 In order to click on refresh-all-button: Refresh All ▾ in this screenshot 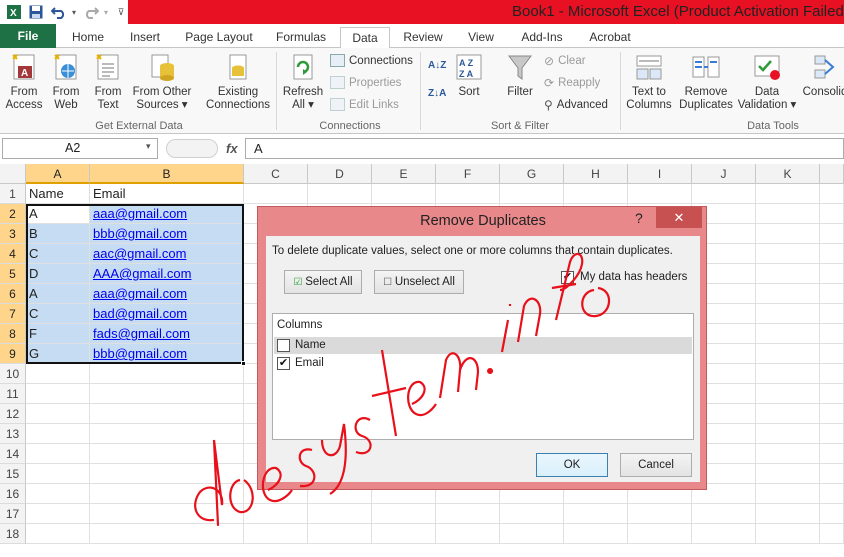, I will do `click(303, 82)`.